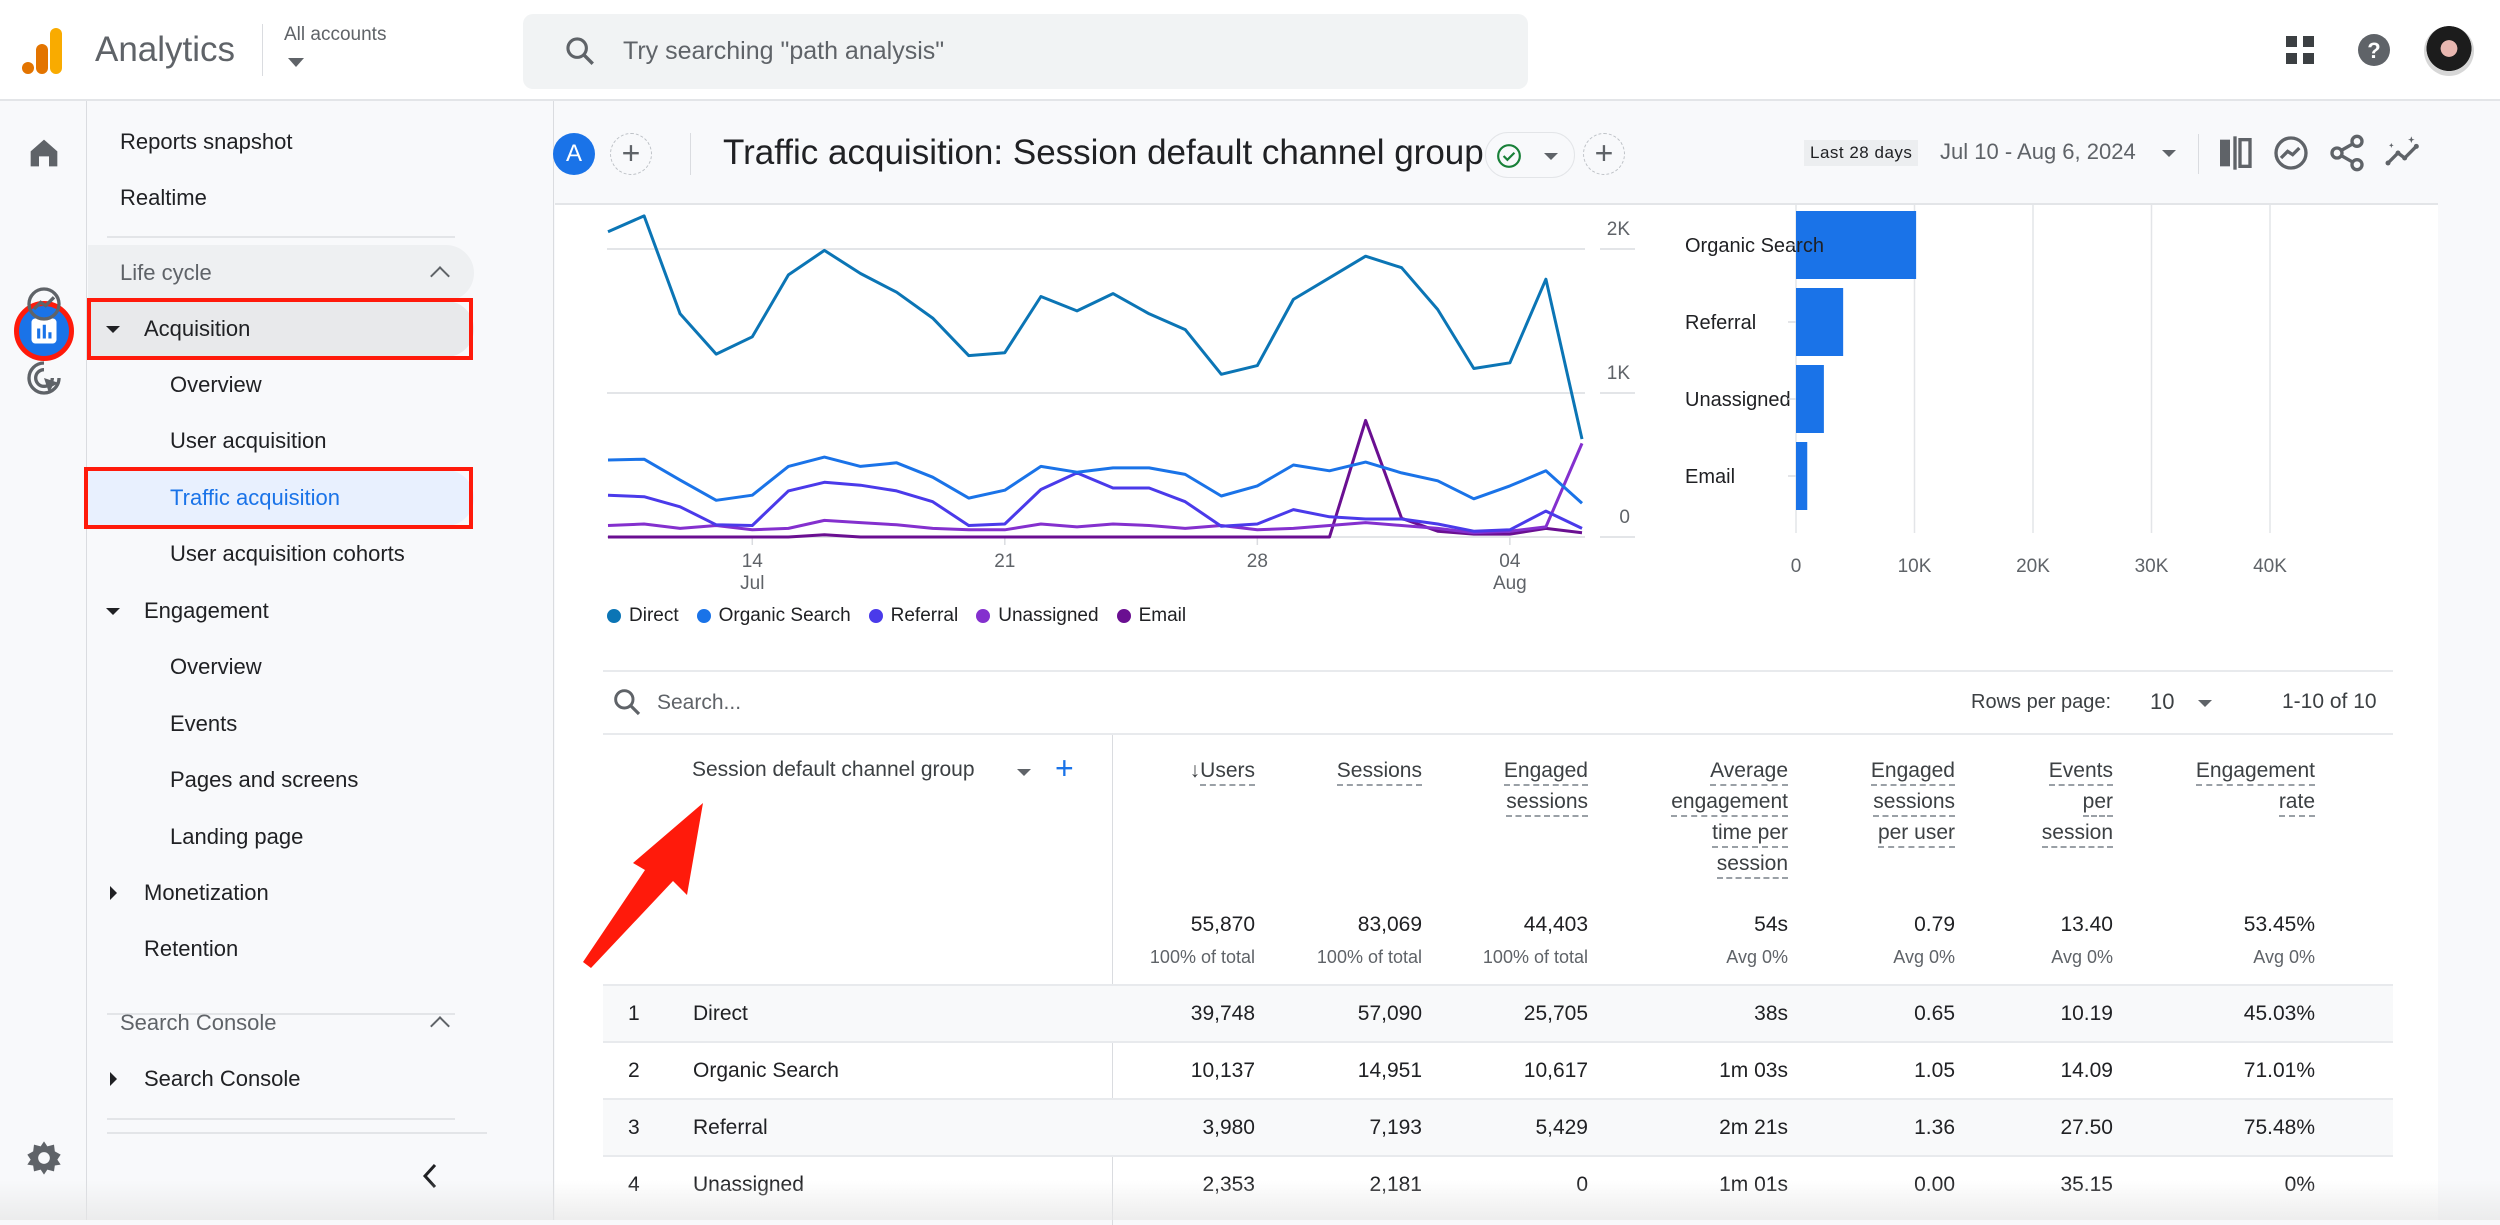 The width and height of the screenshot is (2500, 1225). Describe the element at coordinates (1752, 865) in the screenshot. I see `metric-header-text: session` at that location.